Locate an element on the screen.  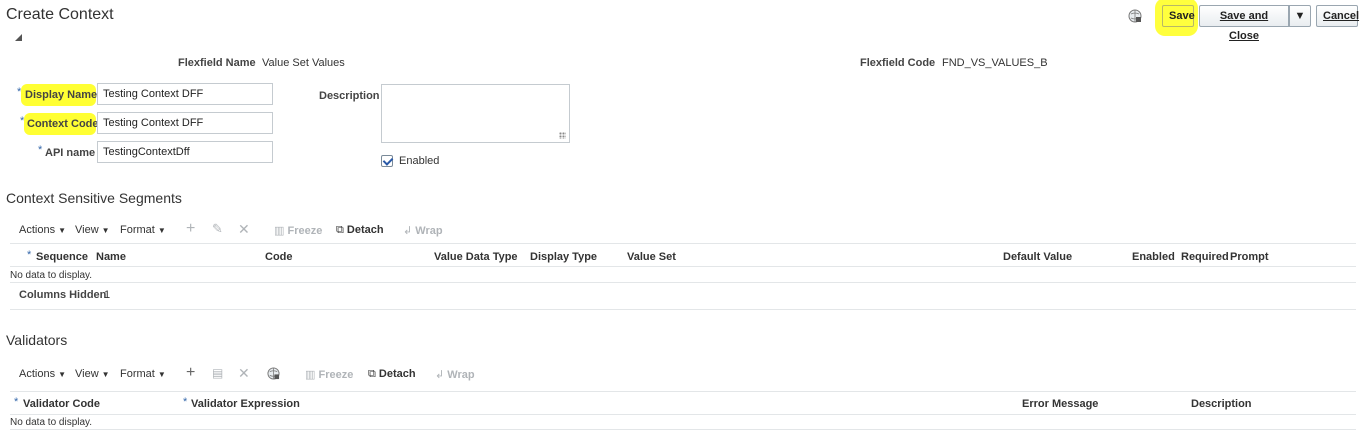
col-display-type: Display Type is located at coordinates (563, 257).